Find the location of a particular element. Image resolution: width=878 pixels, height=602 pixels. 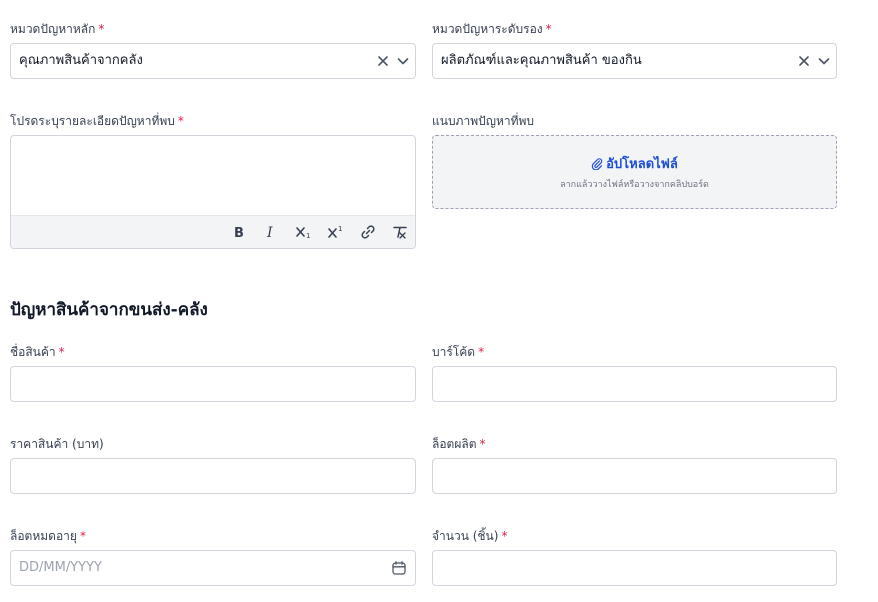

svg-text: B is located at coordinates (239, 233).